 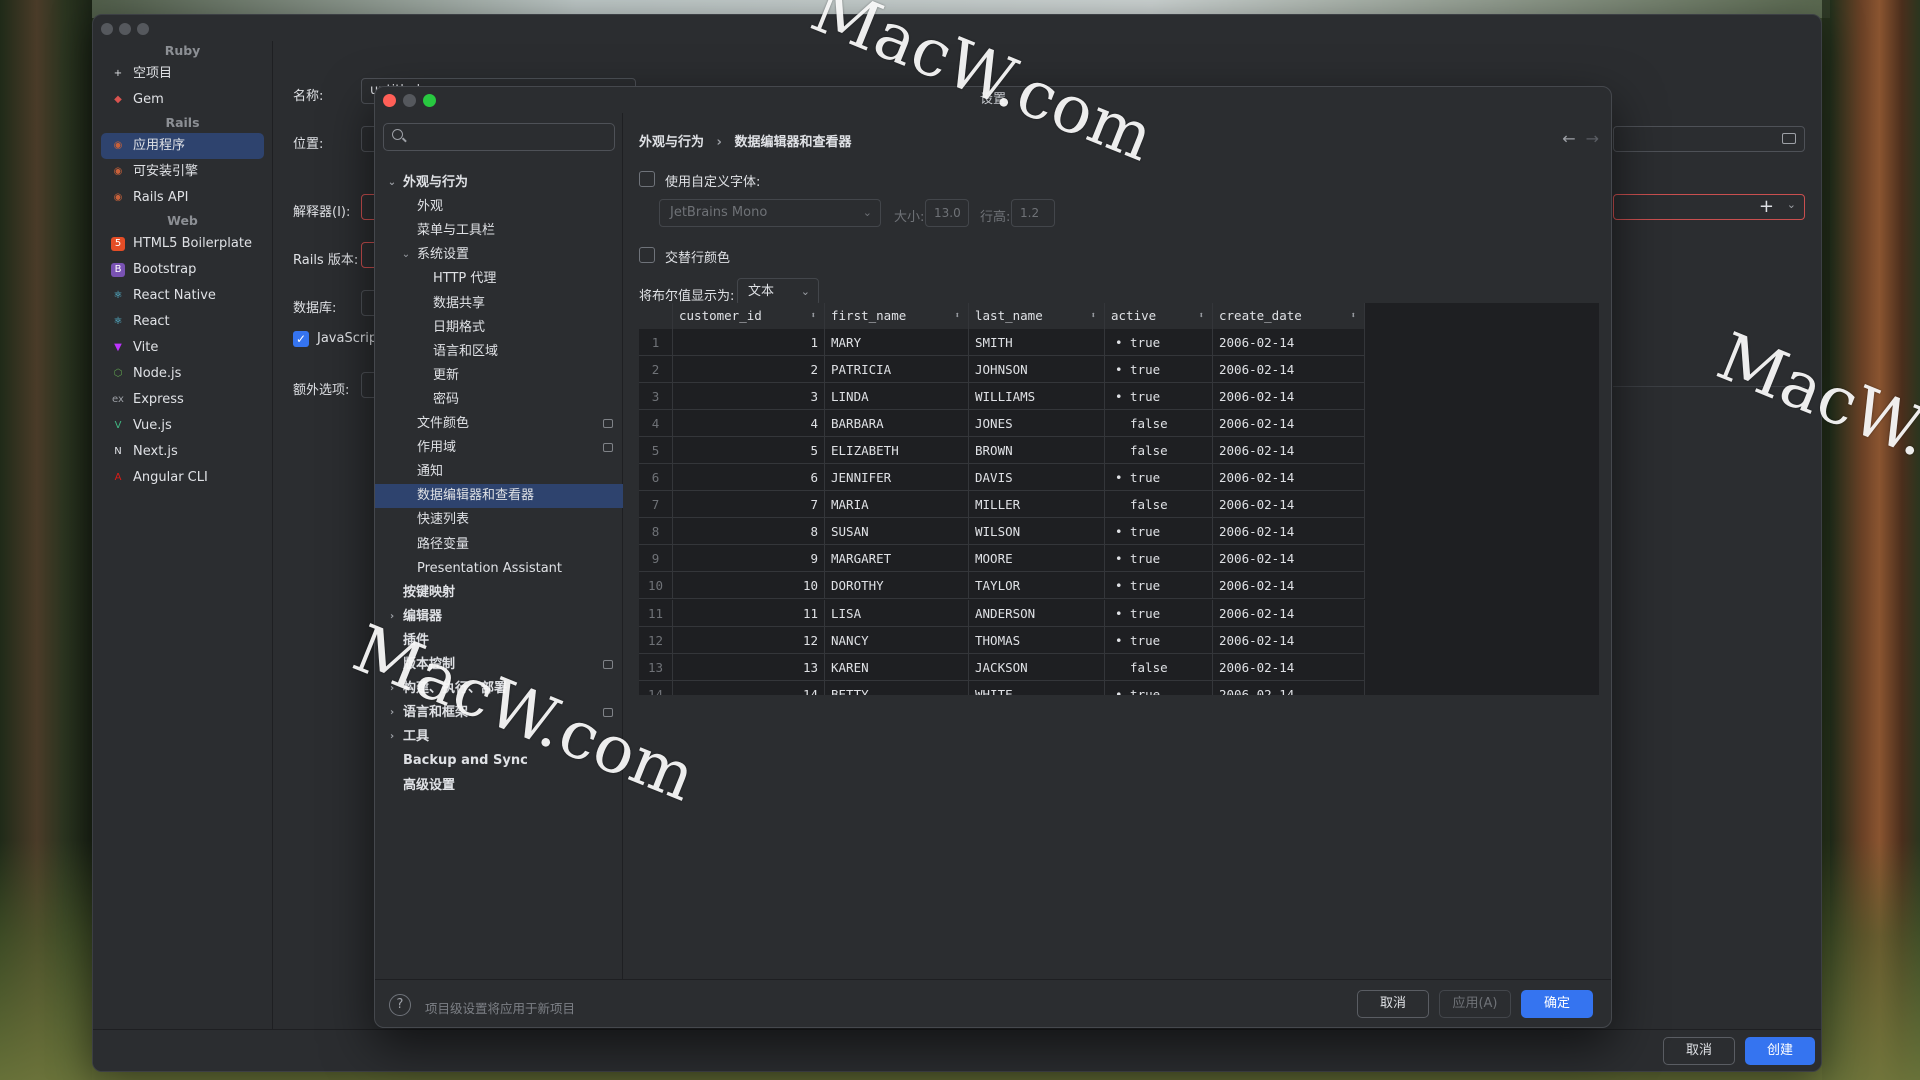 What do you see at coordinates (429, 100) in the screenshot?
I see `zoom-settings-button` at bounding box center [429, 100].